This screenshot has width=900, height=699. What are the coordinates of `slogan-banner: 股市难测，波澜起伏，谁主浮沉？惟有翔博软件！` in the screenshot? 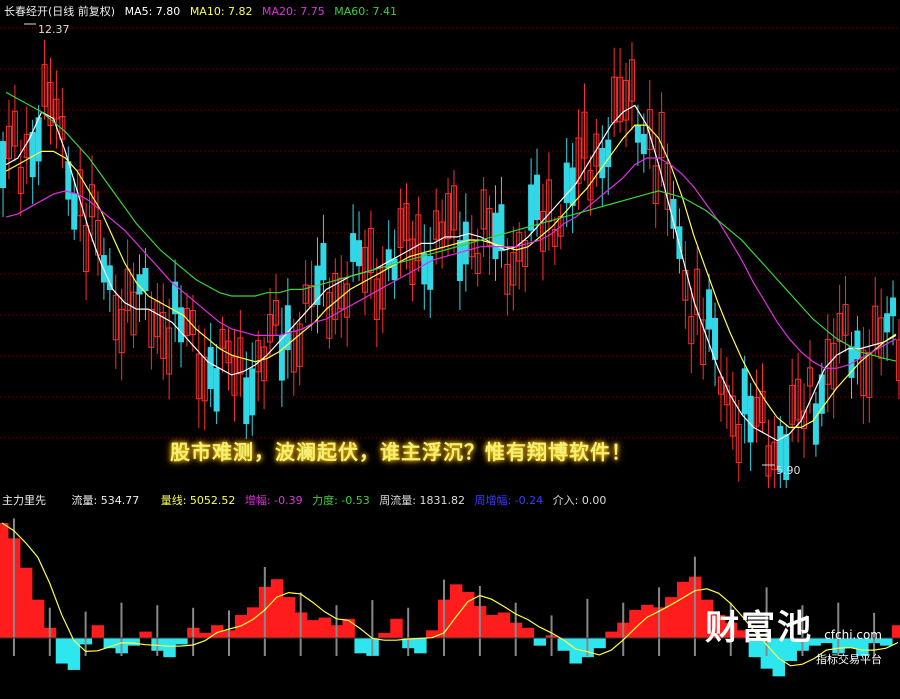 It's located at (401, 452).